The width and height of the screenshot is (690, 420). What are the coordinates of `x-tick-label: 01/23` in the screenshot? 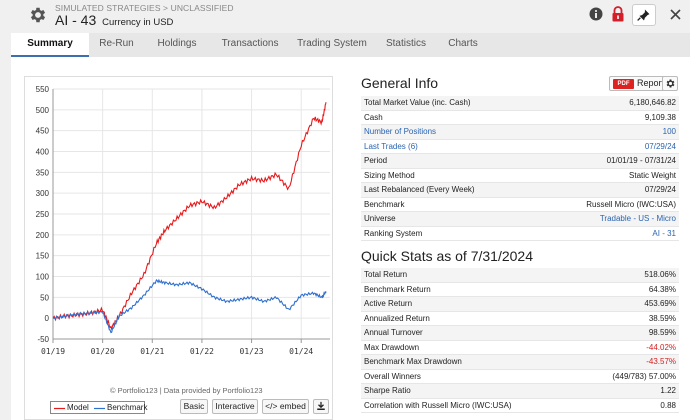 It's located at (252, 351).